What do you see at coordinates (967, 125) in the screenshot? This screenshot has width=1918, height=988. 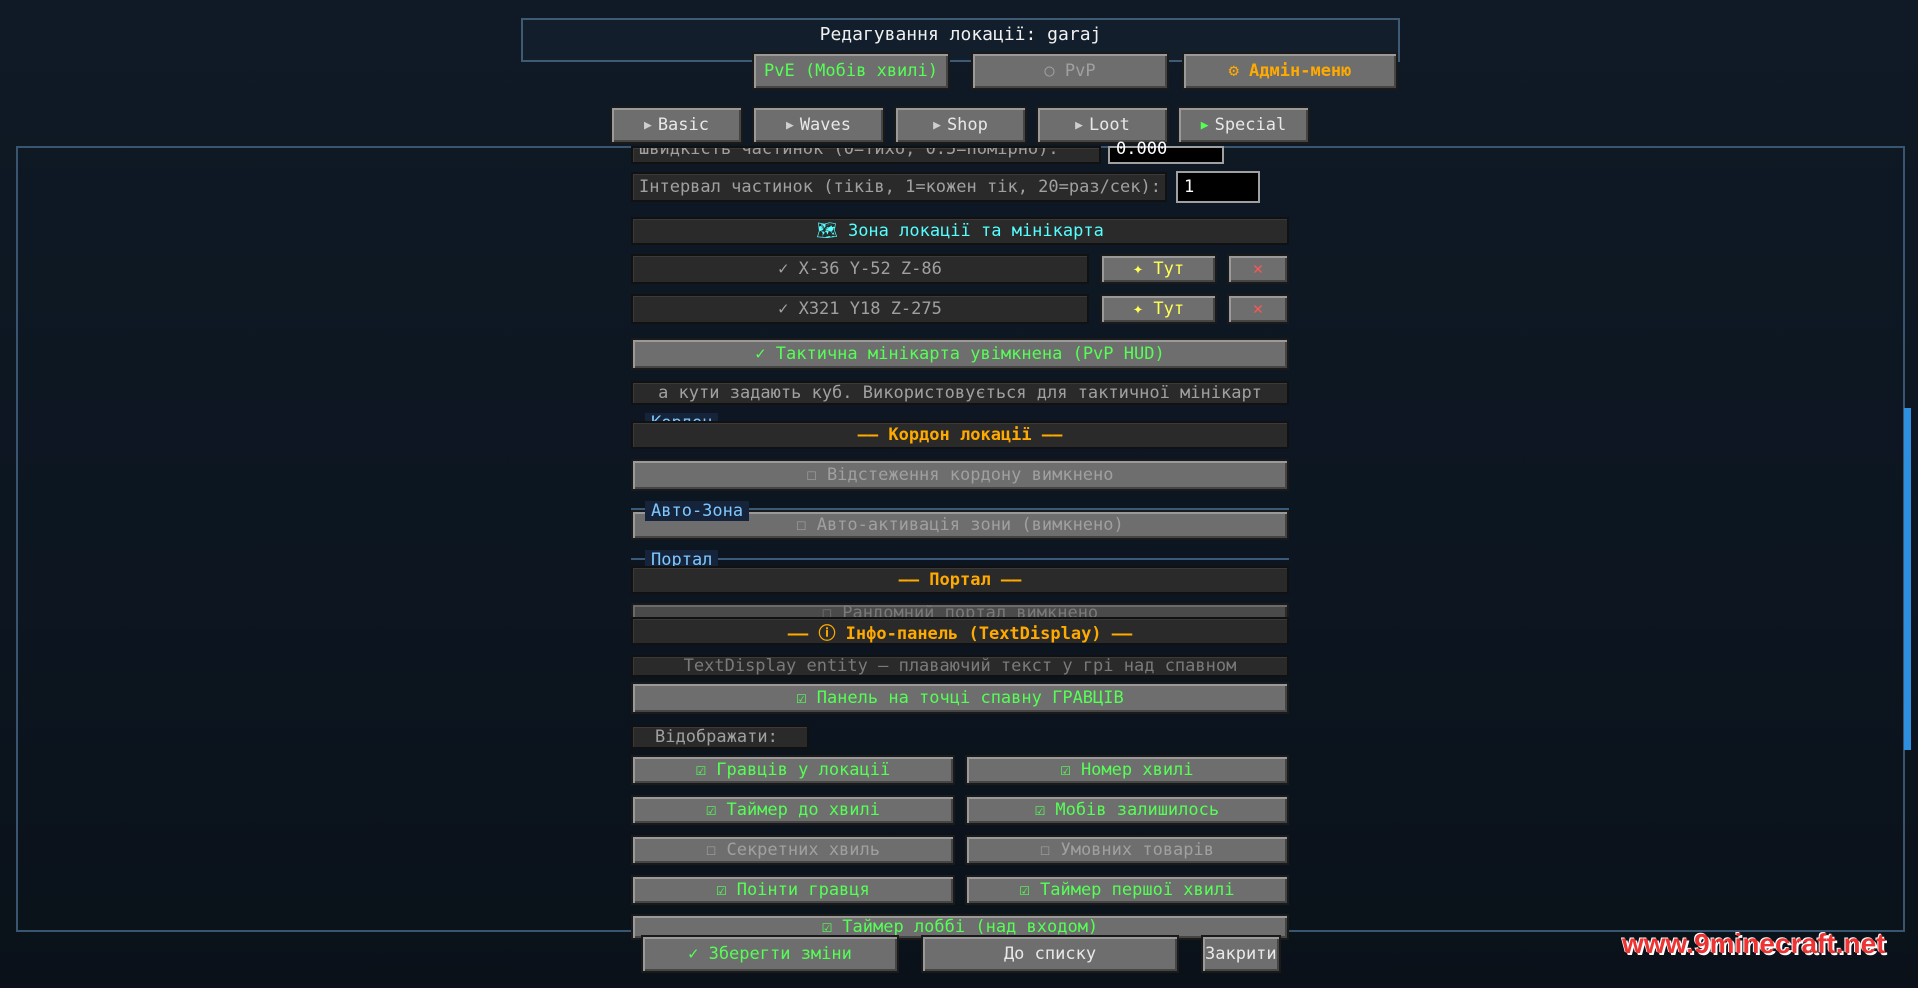 I see `tab-shop-label: Shop` at bounding box center [967, 125].